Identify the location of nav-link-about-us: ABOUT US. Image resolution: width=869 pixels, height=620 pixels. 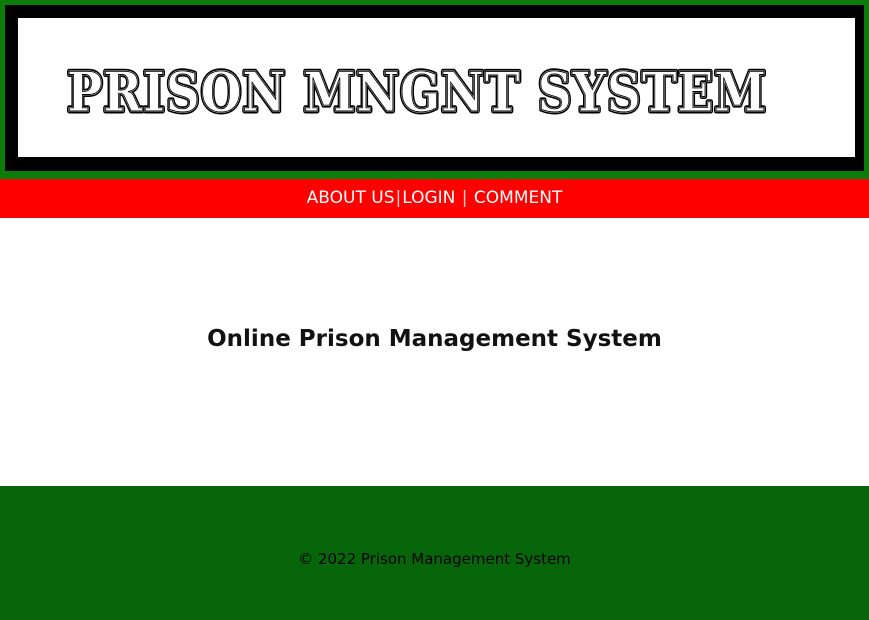
(351, 198).